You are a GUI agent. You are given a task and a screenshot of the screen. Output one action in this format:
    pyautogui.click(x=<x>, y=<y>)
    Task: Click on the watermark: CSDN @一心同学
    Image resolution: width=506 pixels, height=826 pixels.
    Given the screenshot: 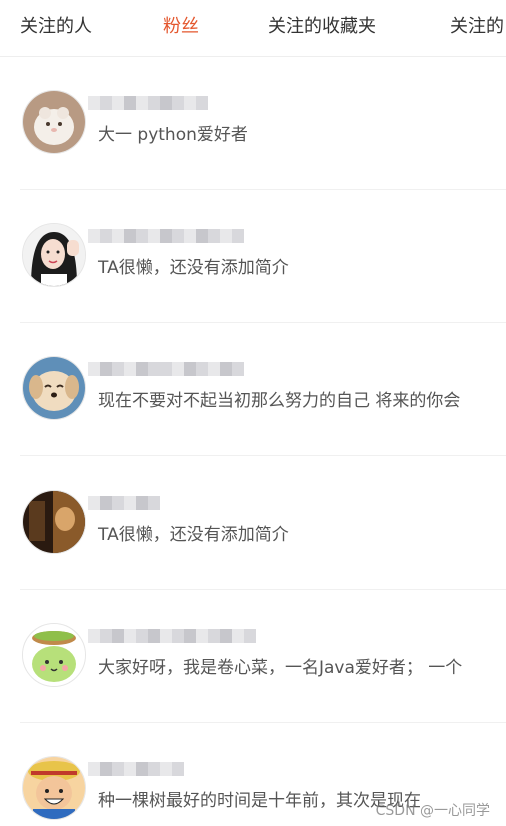 What is the action you would take?
    pyautogui.click(x=432, y=811)
    